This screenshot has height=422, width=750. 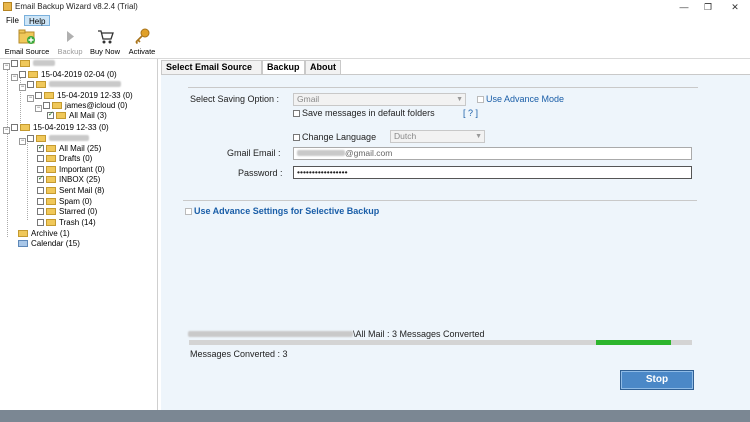 What do you see at coordinates (64, 75) in the screenshot?
I see `tree-account-1: −15-04-2019 02-04 (0)` at bounding box center [64, 75].